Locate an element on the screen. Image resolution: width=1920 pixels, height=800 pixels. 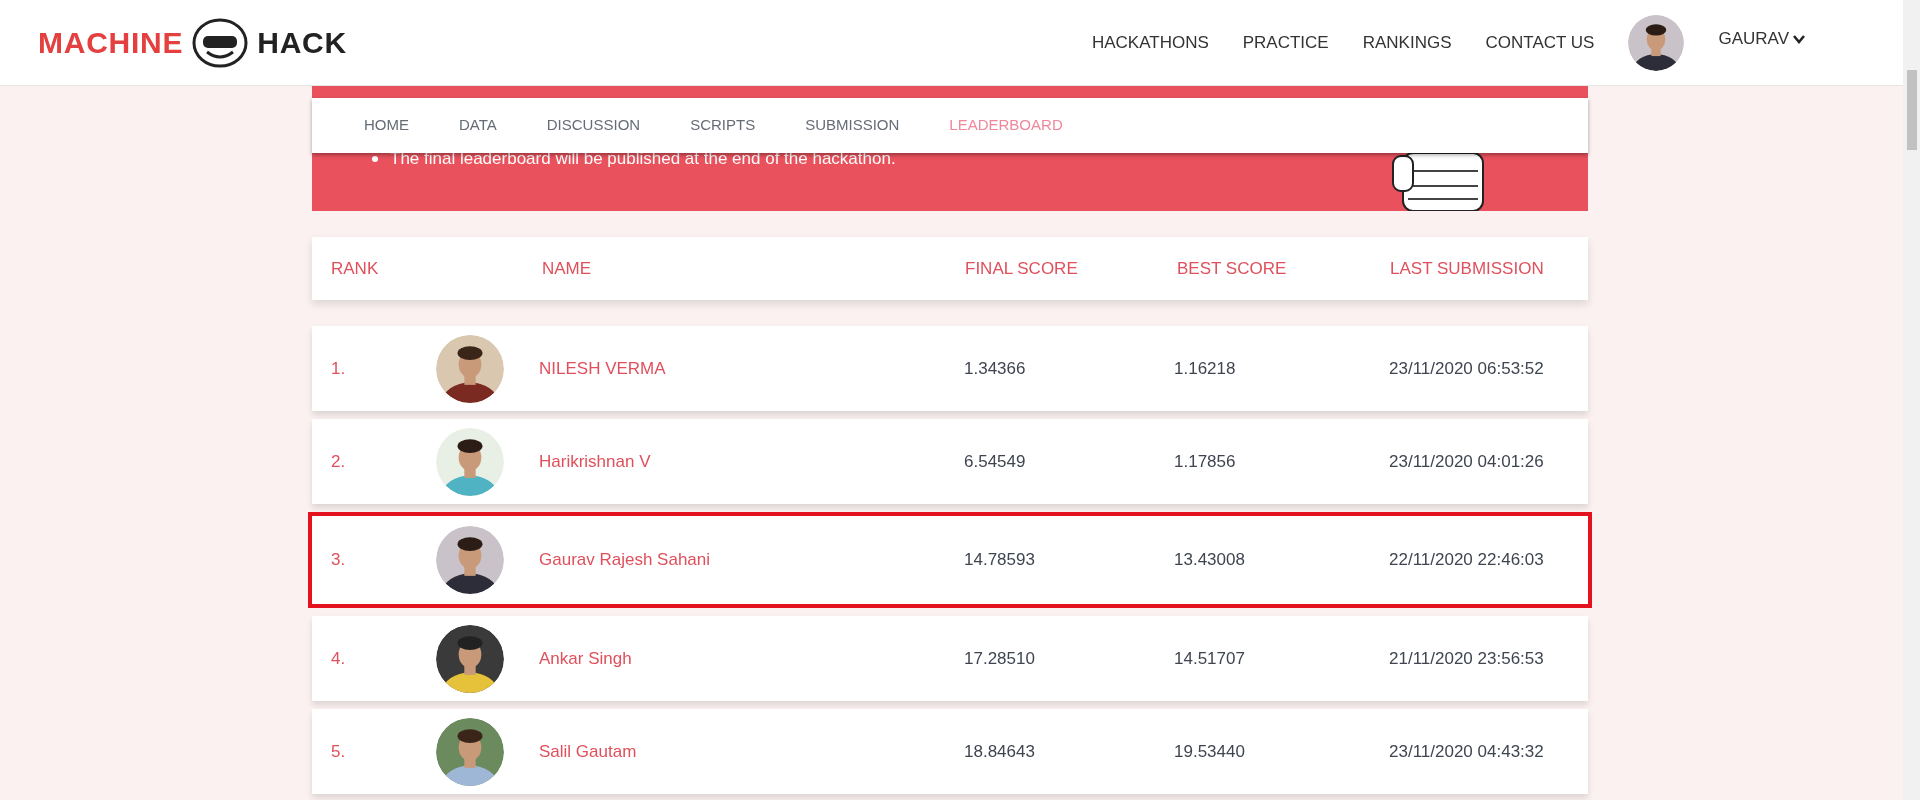
name-cell-text: Salil Gautam is located at coordinates (588, 751).